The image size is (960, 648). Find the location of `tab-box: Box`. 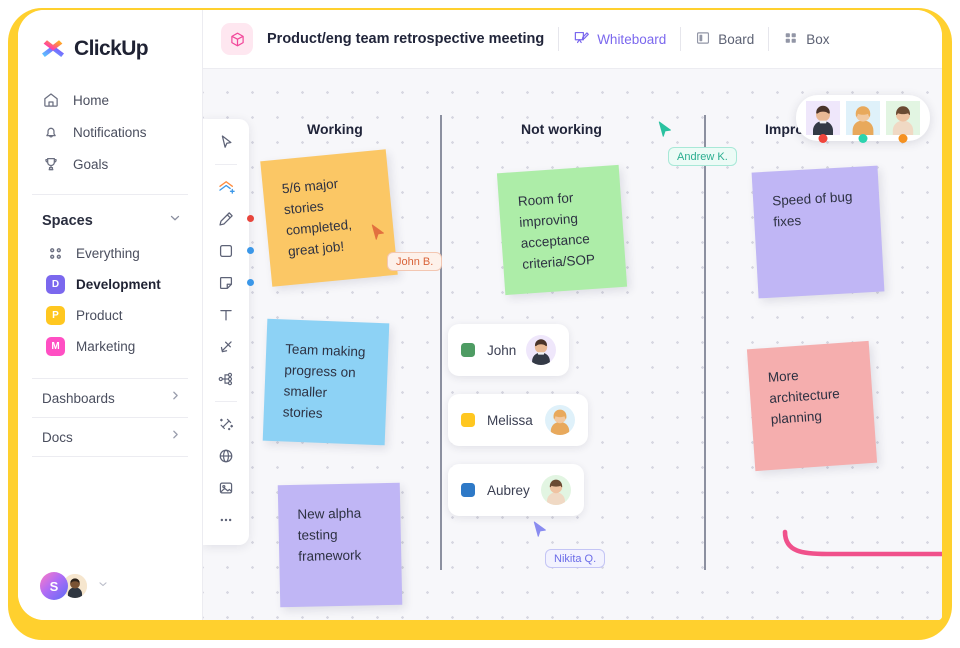

tab-box: Box is located at coordinates (806, 39).